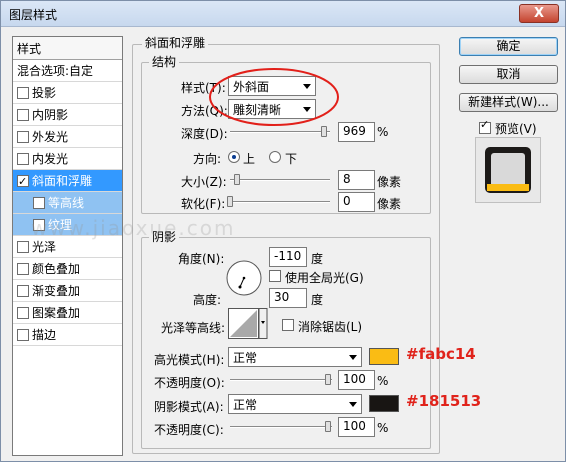  Describe the element at coordinates (441, 354) in the screenshot. I see `highlight-color-hex: #fabc14` at that location.